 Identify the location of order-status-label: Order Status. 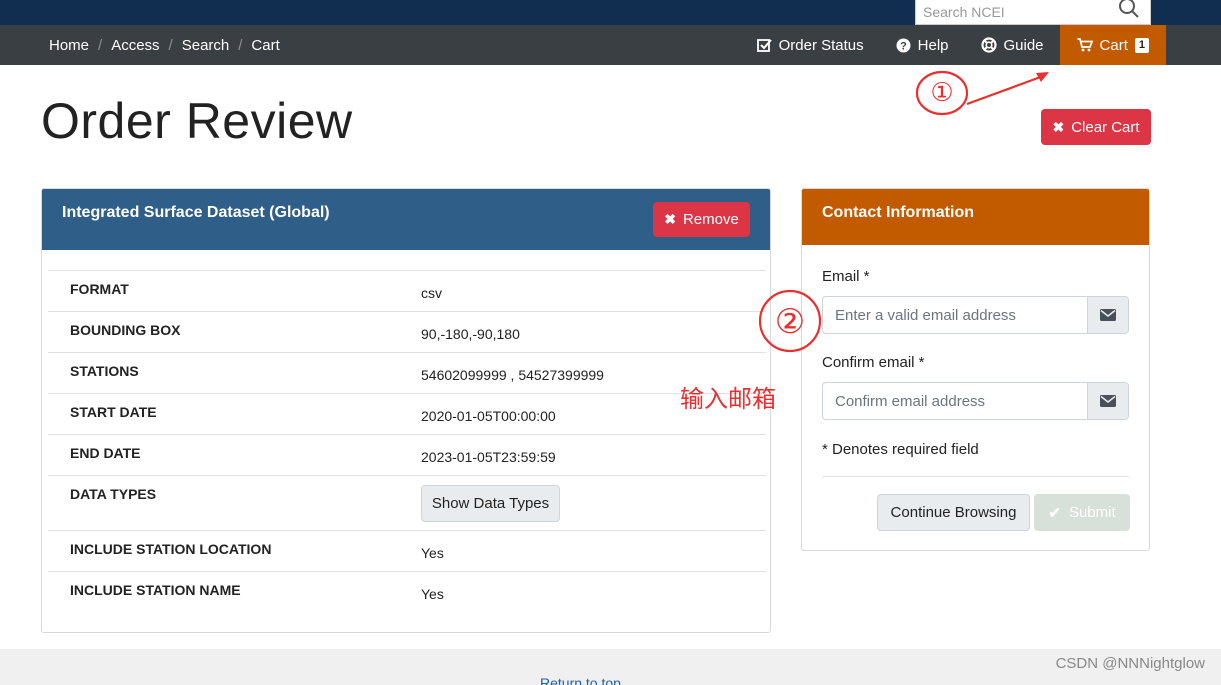
(821, 45).